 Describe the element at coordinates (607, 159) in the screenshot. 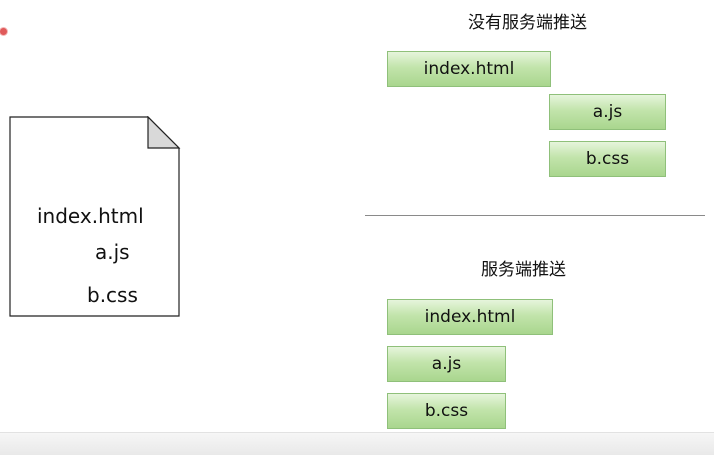

I see `no-push-box-b-css: b.css` at that location.